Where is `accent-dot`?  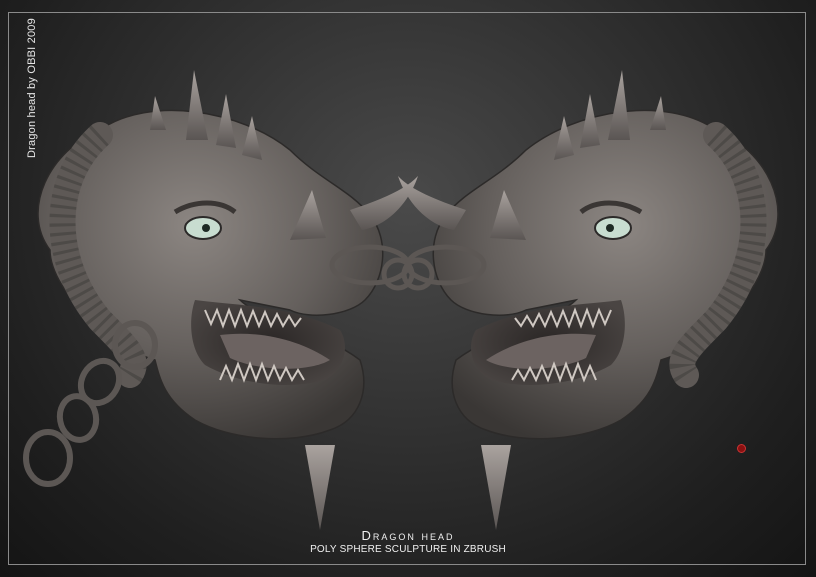
accent-dot is located at coordinates (741, 448).